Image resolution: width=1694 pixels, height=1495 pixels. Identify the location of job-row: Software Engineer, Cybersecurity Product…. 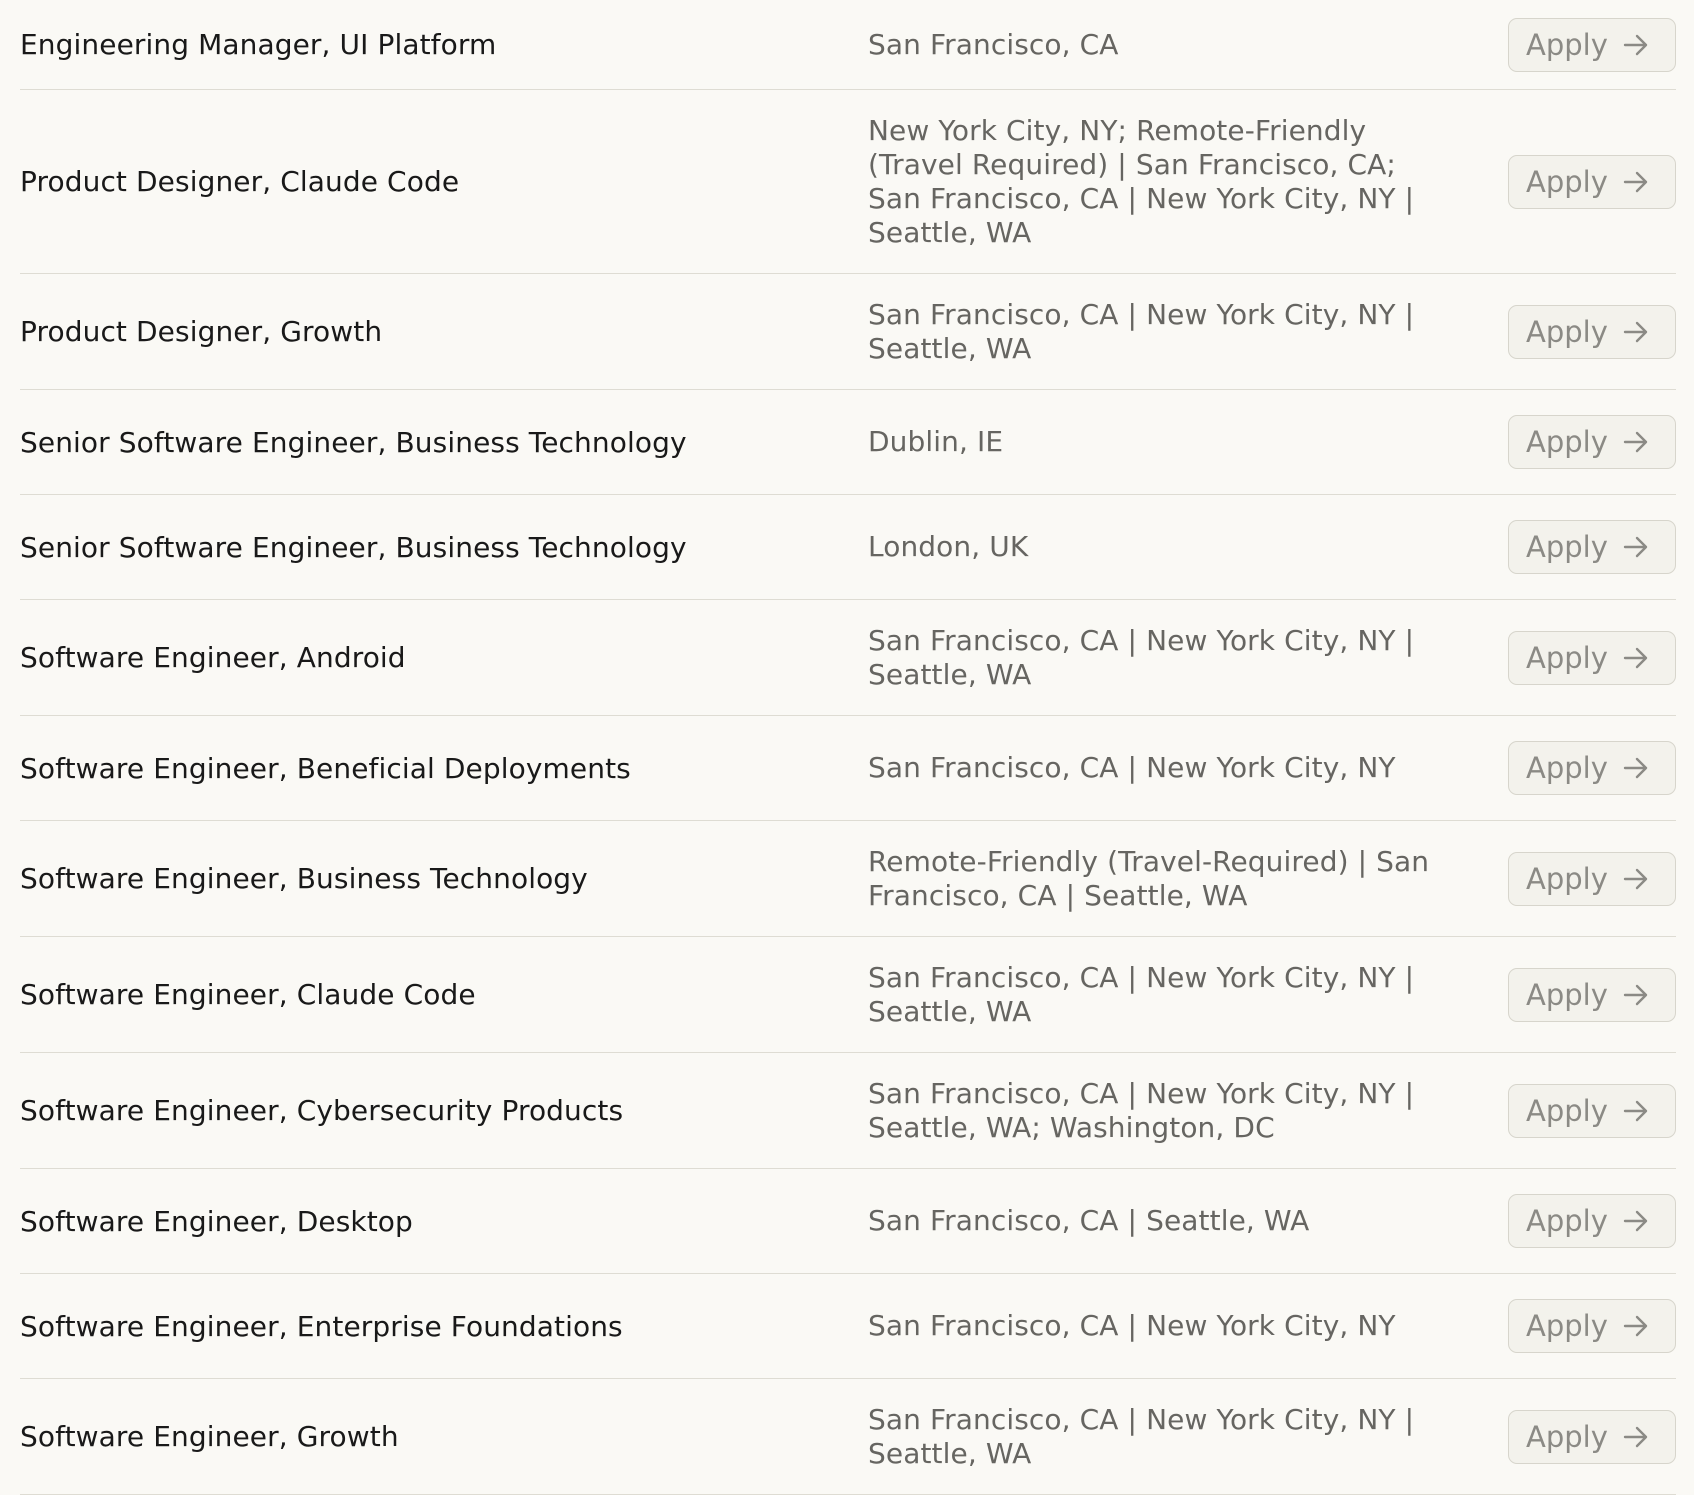
(848, 1111).